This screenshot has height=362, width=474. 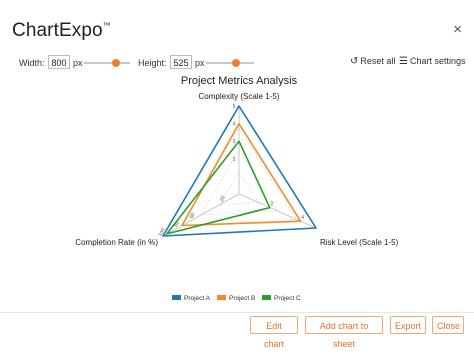 I want to click on axis-label-complexity: Complexity (Scale 1-5), so click(x=239, y=96).